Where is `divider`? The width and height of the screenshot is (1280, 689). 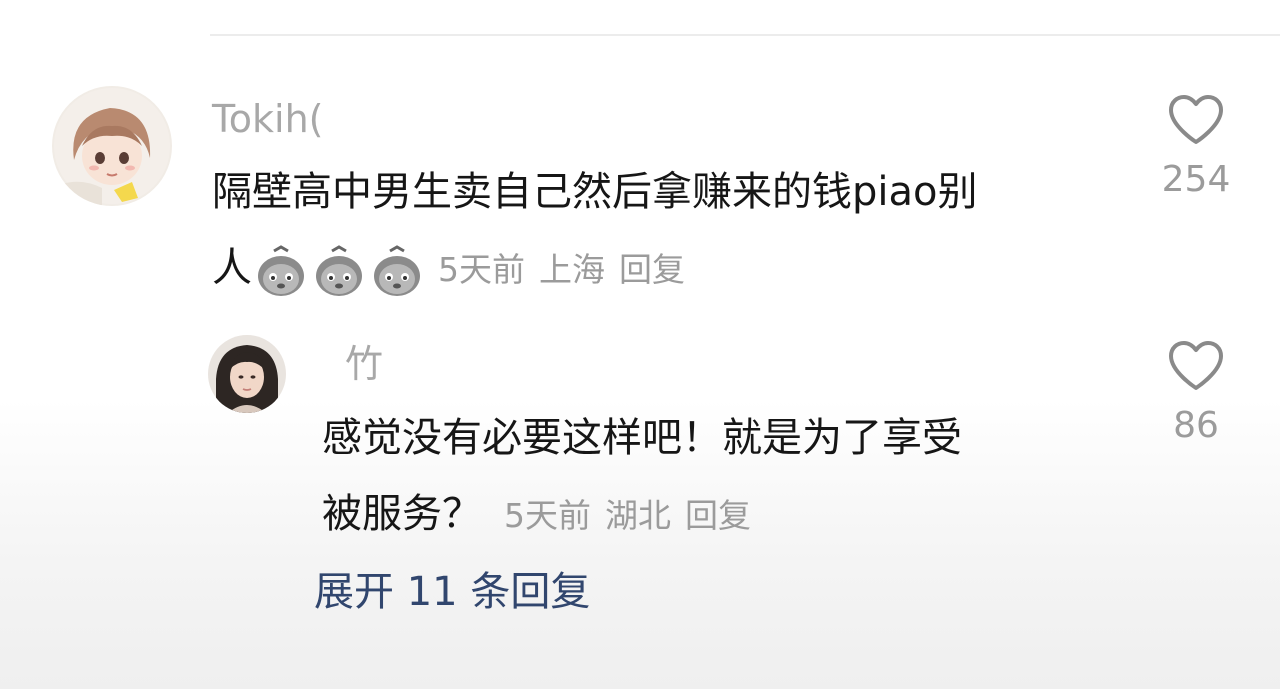
divider is located at coordinates (745, 35).